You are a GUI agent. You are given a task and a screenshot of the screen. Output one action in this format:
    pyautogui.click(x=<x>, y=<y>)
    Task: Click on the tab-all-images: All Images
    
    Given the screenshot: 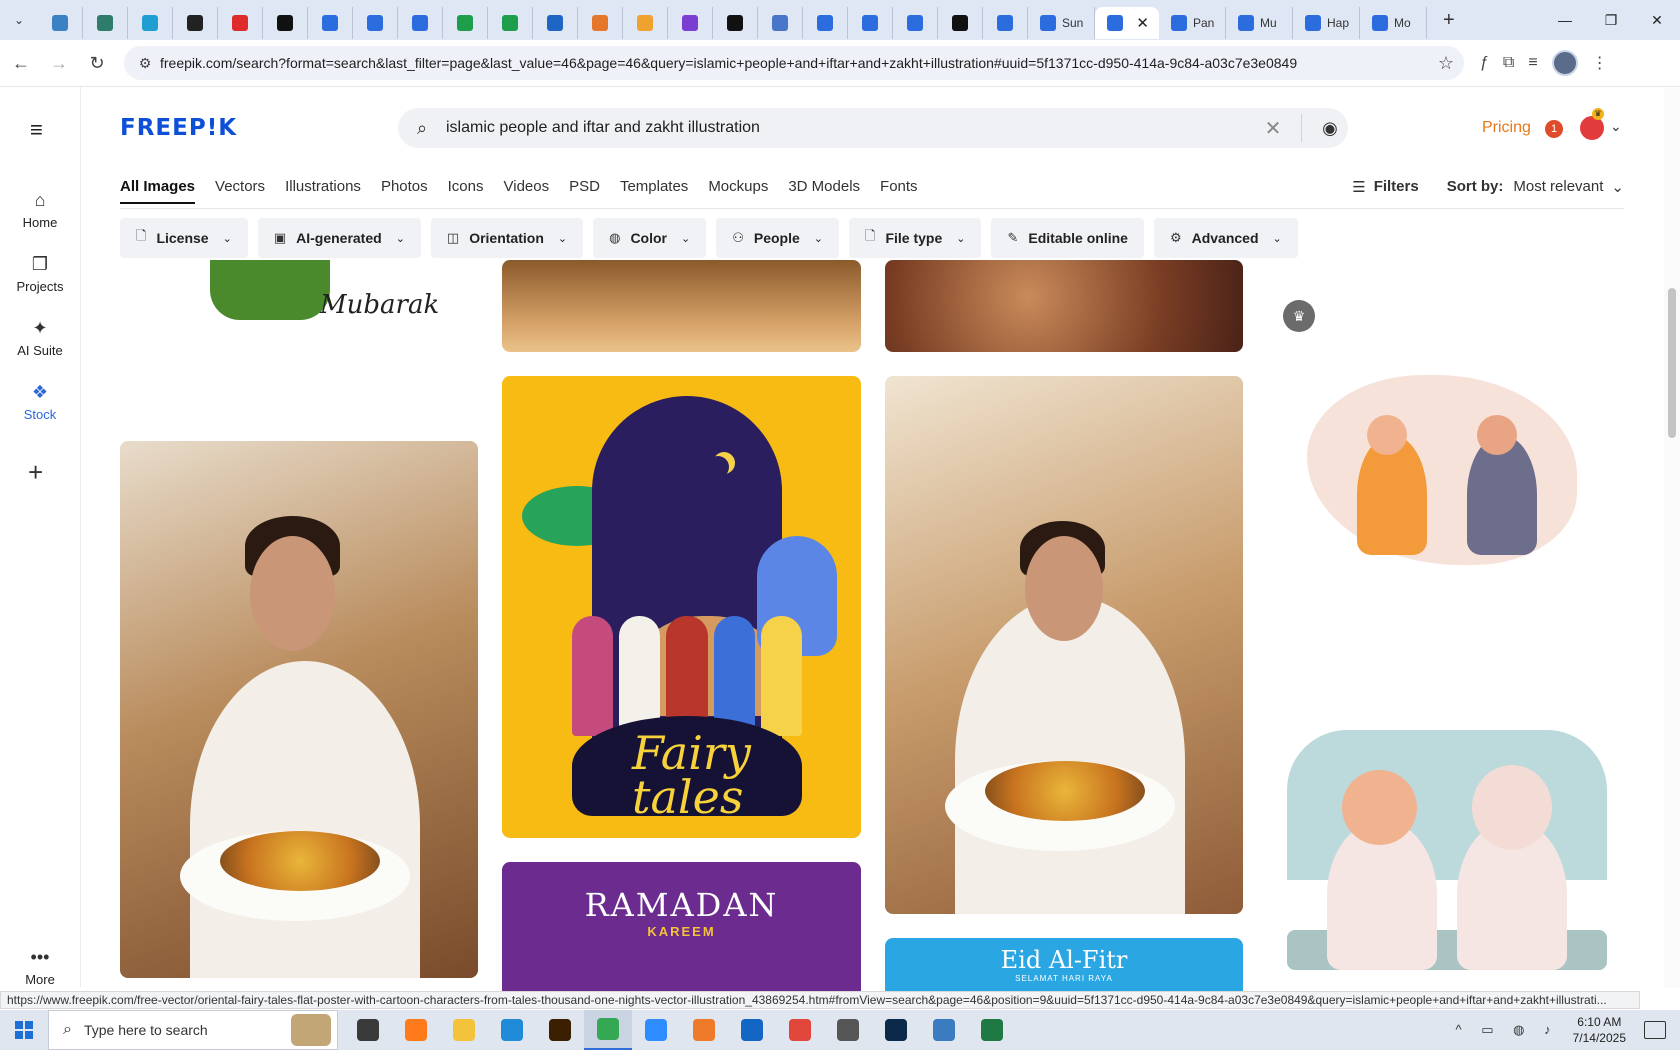 What is the action you would take?
    pyautogui.click(x=158, y=191)
    